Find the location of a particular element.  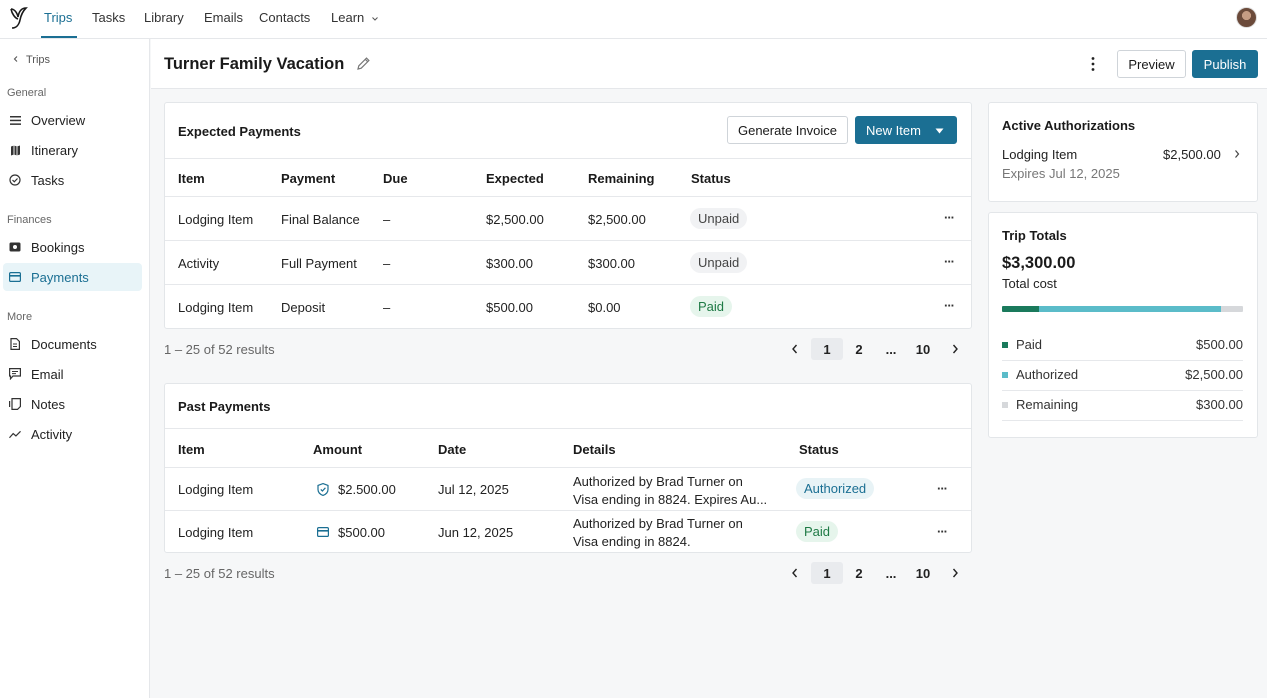

results-count: 1 – 25 of 52 results is located at coordinates (219, 349).